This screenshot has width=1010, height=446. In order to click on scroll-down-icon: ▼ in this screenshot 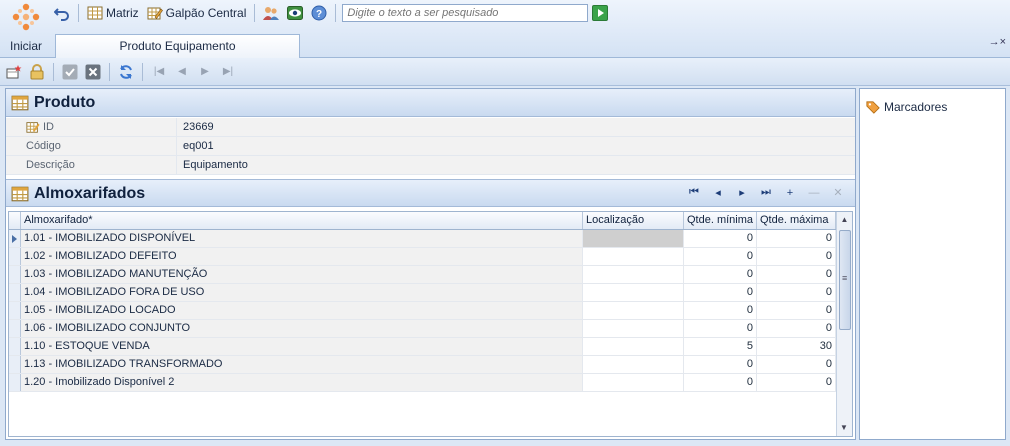, I will do `click(844, 428)`.